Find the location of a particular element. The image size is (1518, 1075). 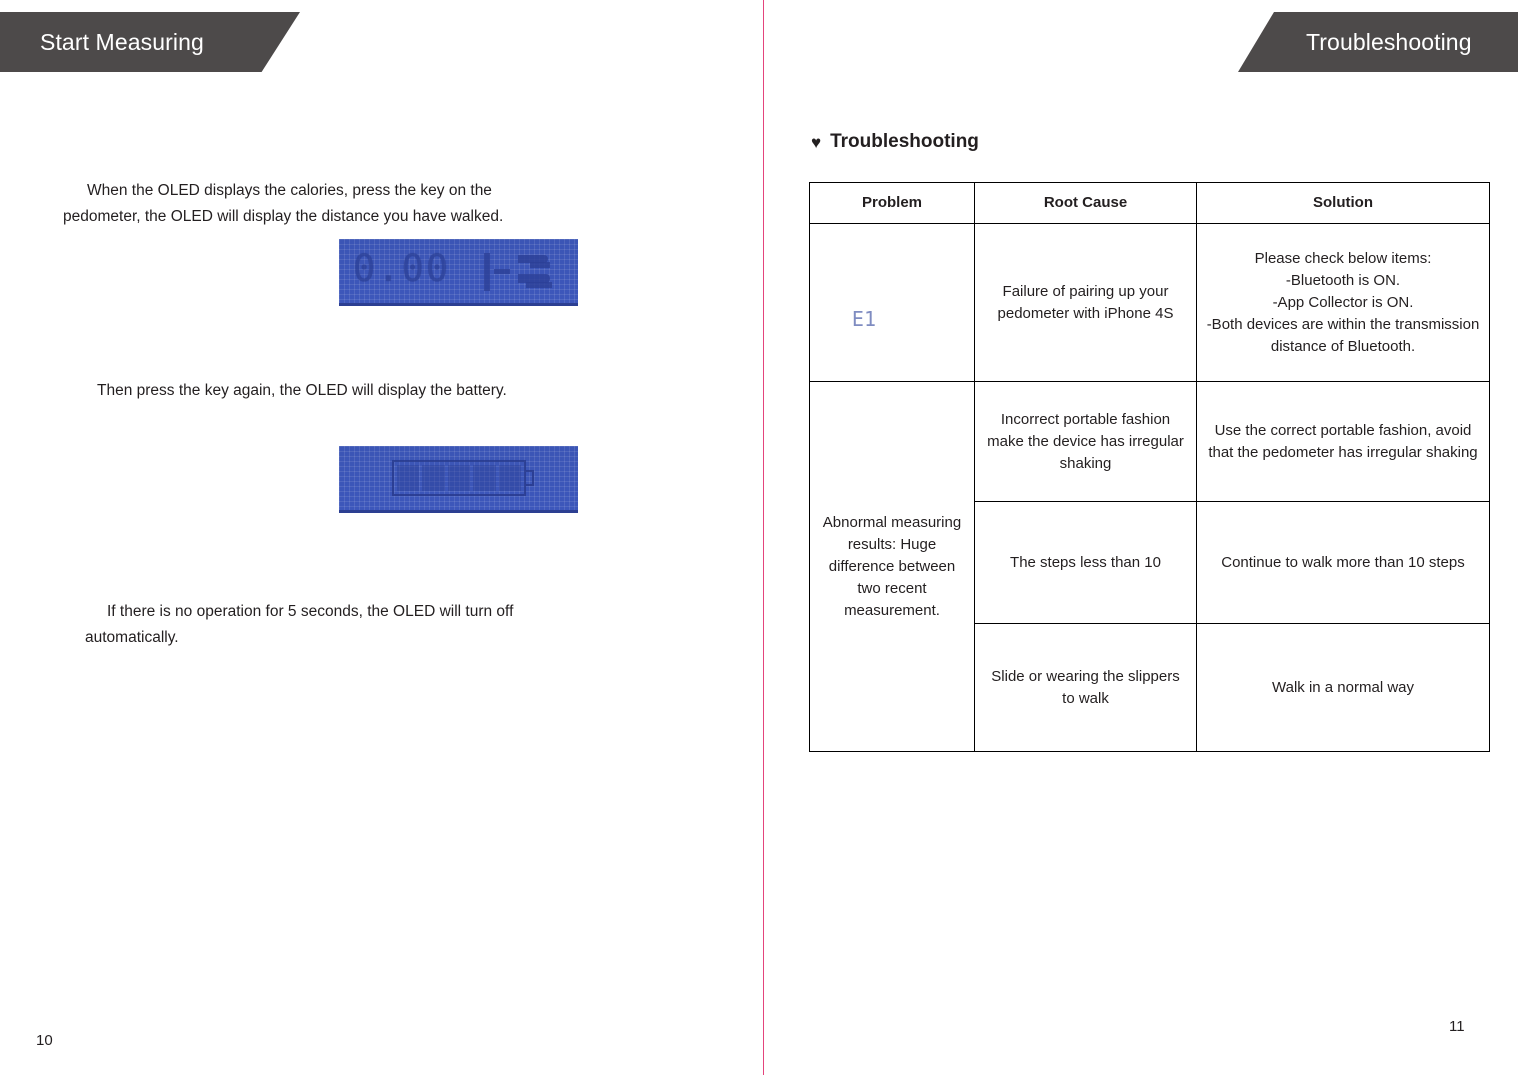

oled-battery-display is located at coordinates (458, 479).